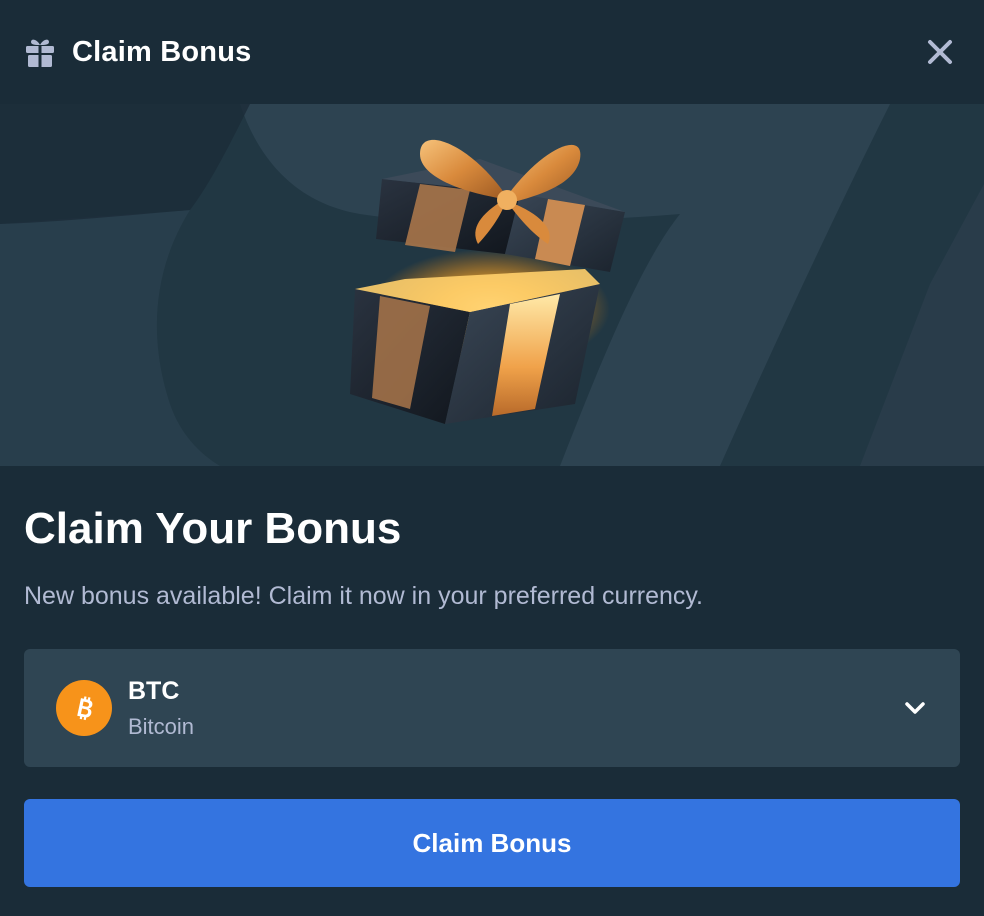 This screenshot has width=984, height=916. I want to click on claim-bonus-button: Claim Bonus, so click(492, 843).